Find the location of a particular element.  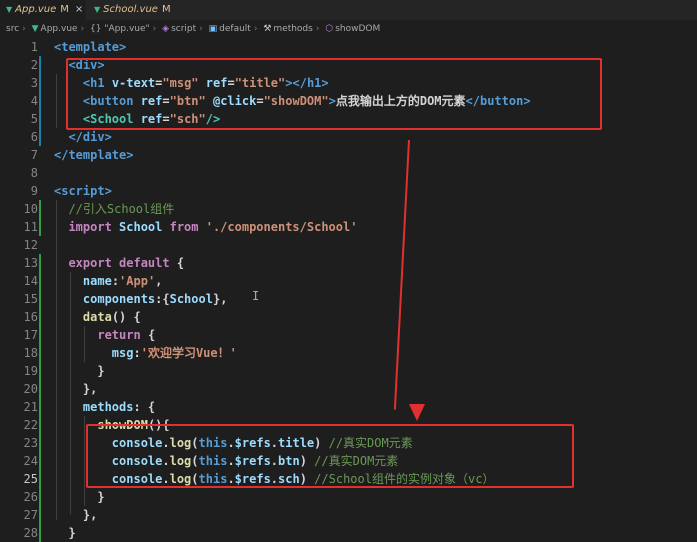

line-number: 7 is located at coordinates (34, 155).